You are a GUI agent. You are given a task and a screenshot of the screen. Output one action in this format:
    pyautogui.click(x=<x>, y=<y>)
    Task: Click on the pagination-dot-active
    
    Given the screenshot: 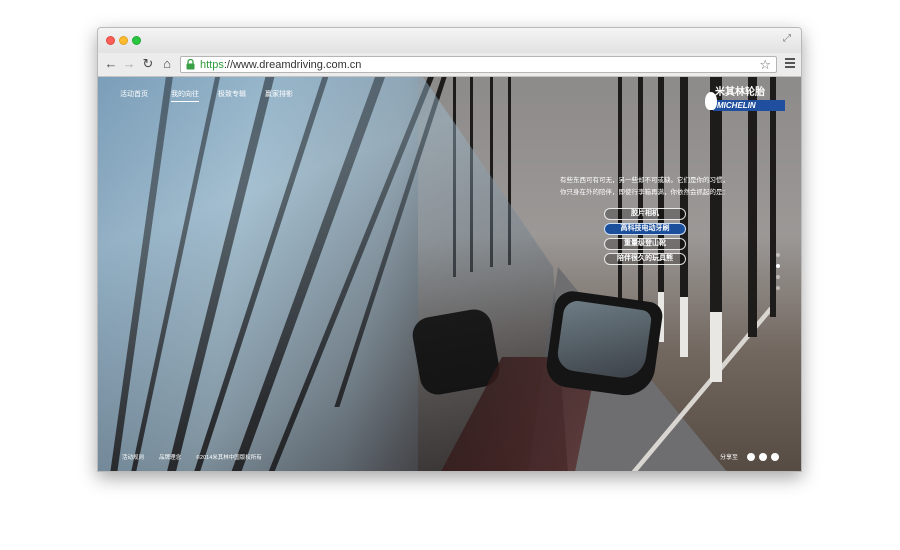 What is the action you would take?
    pyautogui.click(x=778, y=266)
    